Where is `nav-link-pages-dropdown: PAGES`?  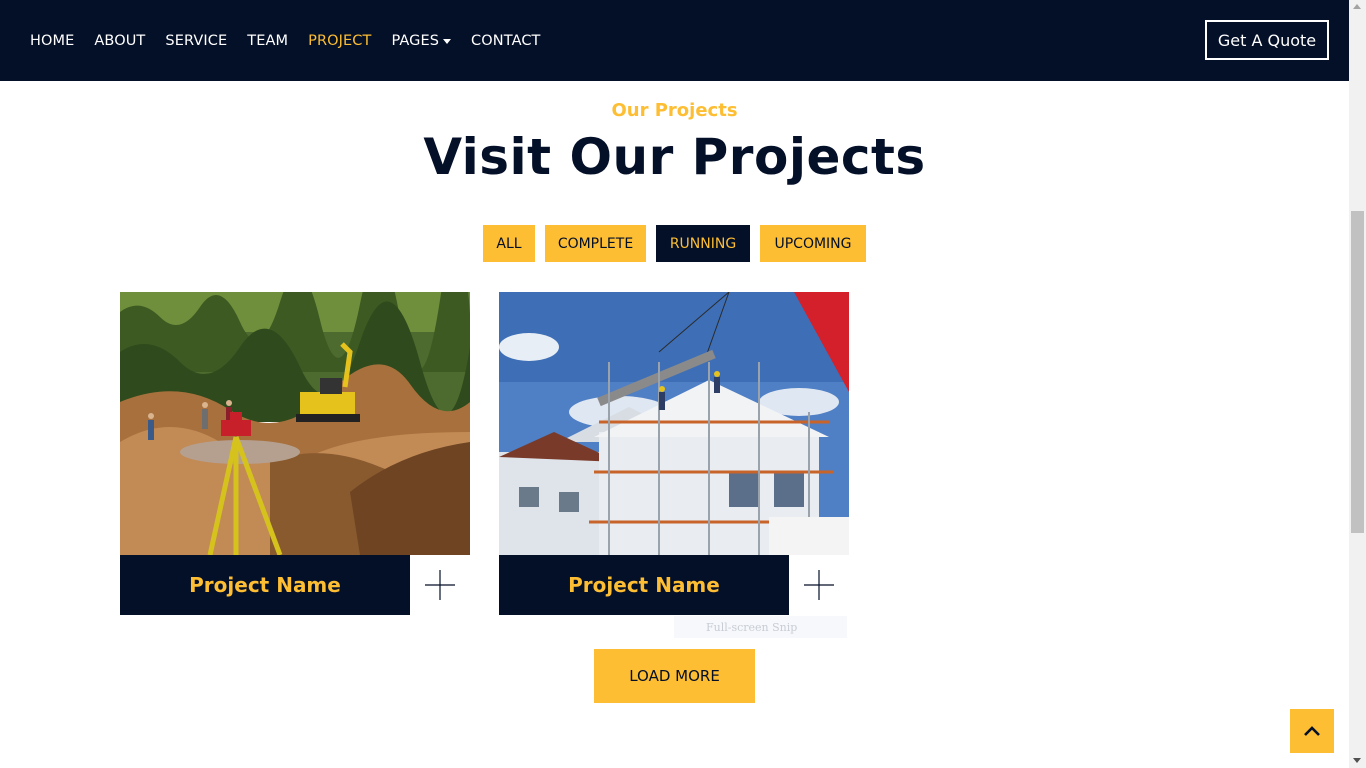
nav-link-pages-dropdown: PAGES is located at coordinates (421, 40).